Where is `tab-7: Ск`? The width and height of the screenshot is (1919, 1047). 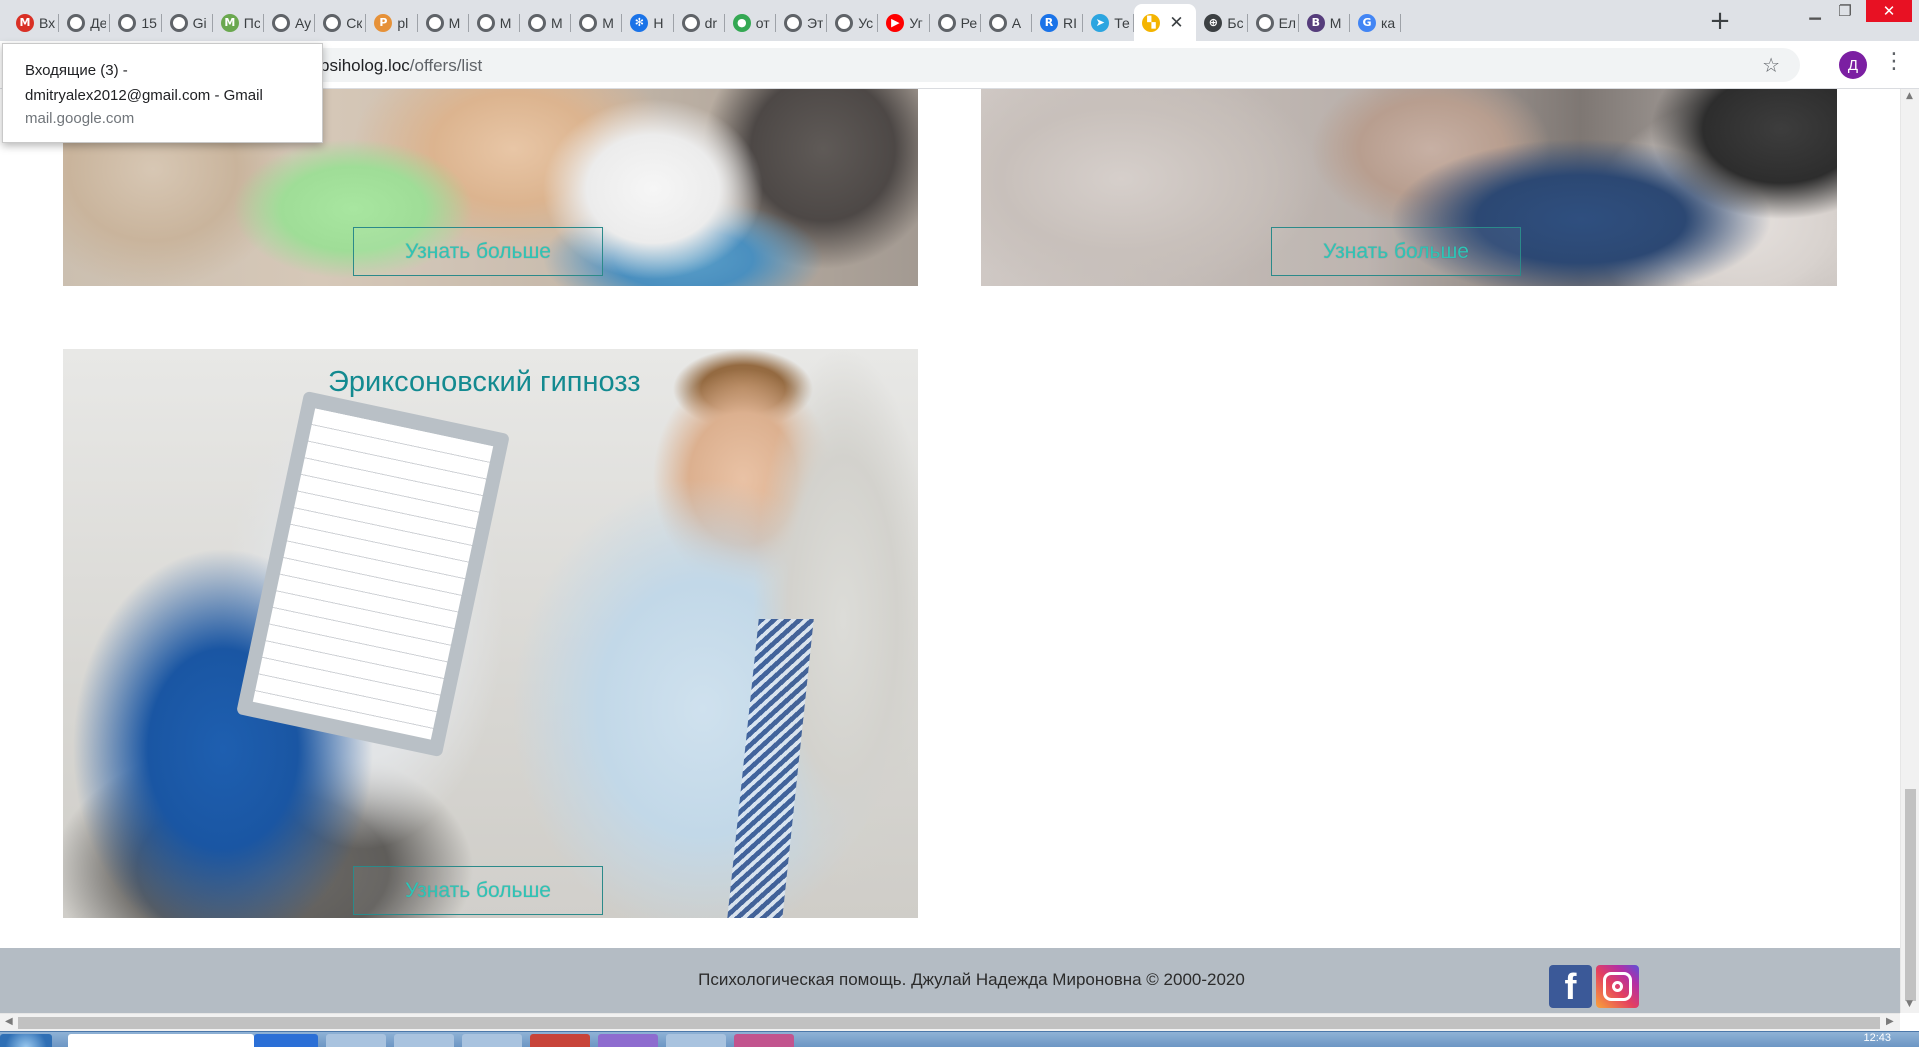 tab-7: Ск is located at coordinates (341, 22).